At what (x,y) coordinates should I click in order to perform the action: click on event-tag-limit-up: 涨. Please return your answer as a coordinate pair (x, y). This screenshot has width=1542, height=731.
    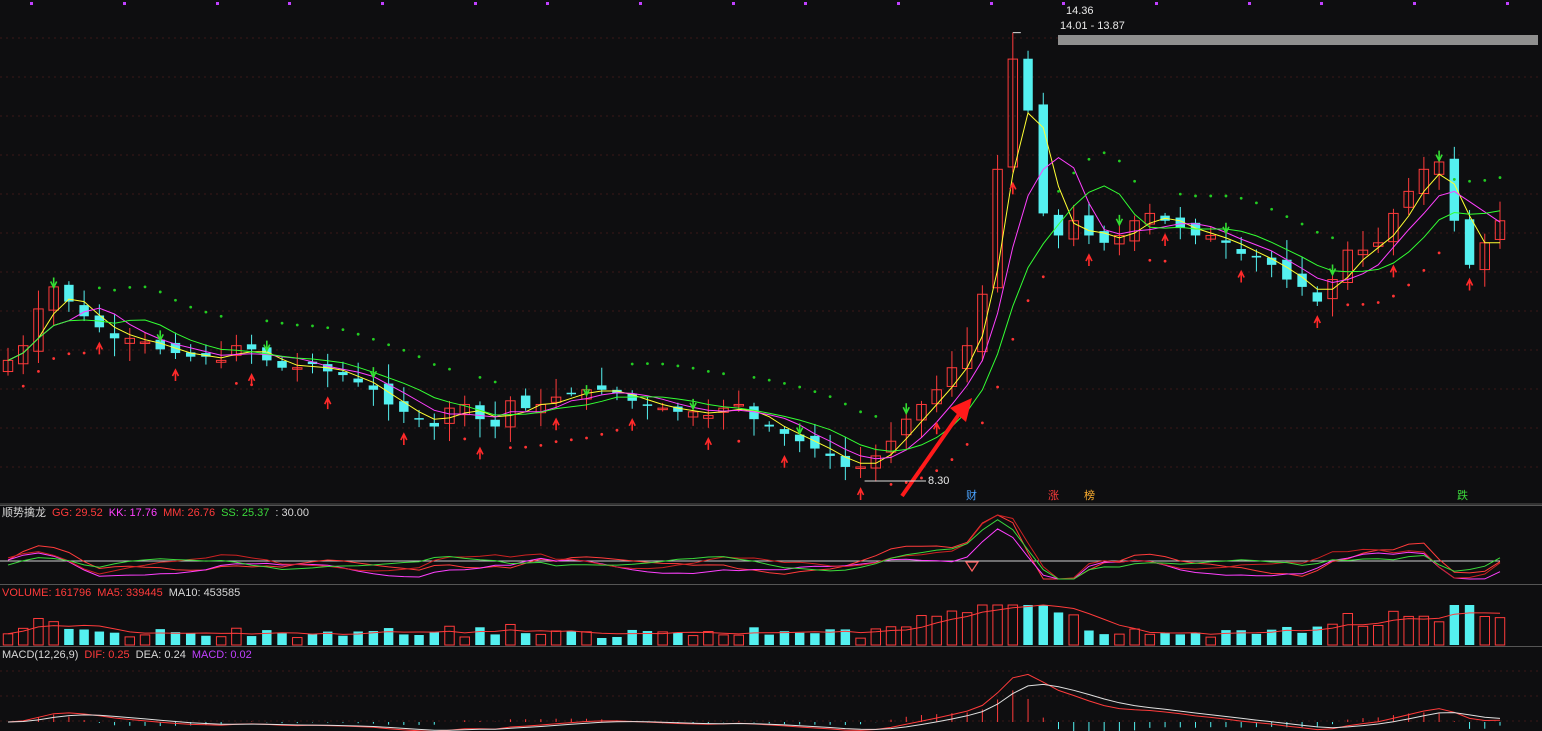
    Looking at the image, I should click on (1053, 496).